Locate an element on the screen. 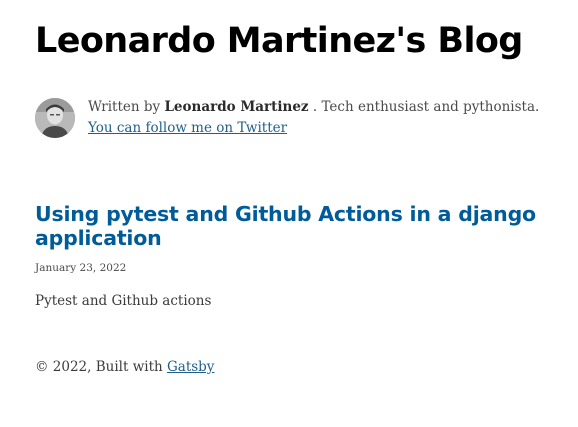 This screenshot has width=578, height=427. author-avatar is located at coordinates (55, 118).